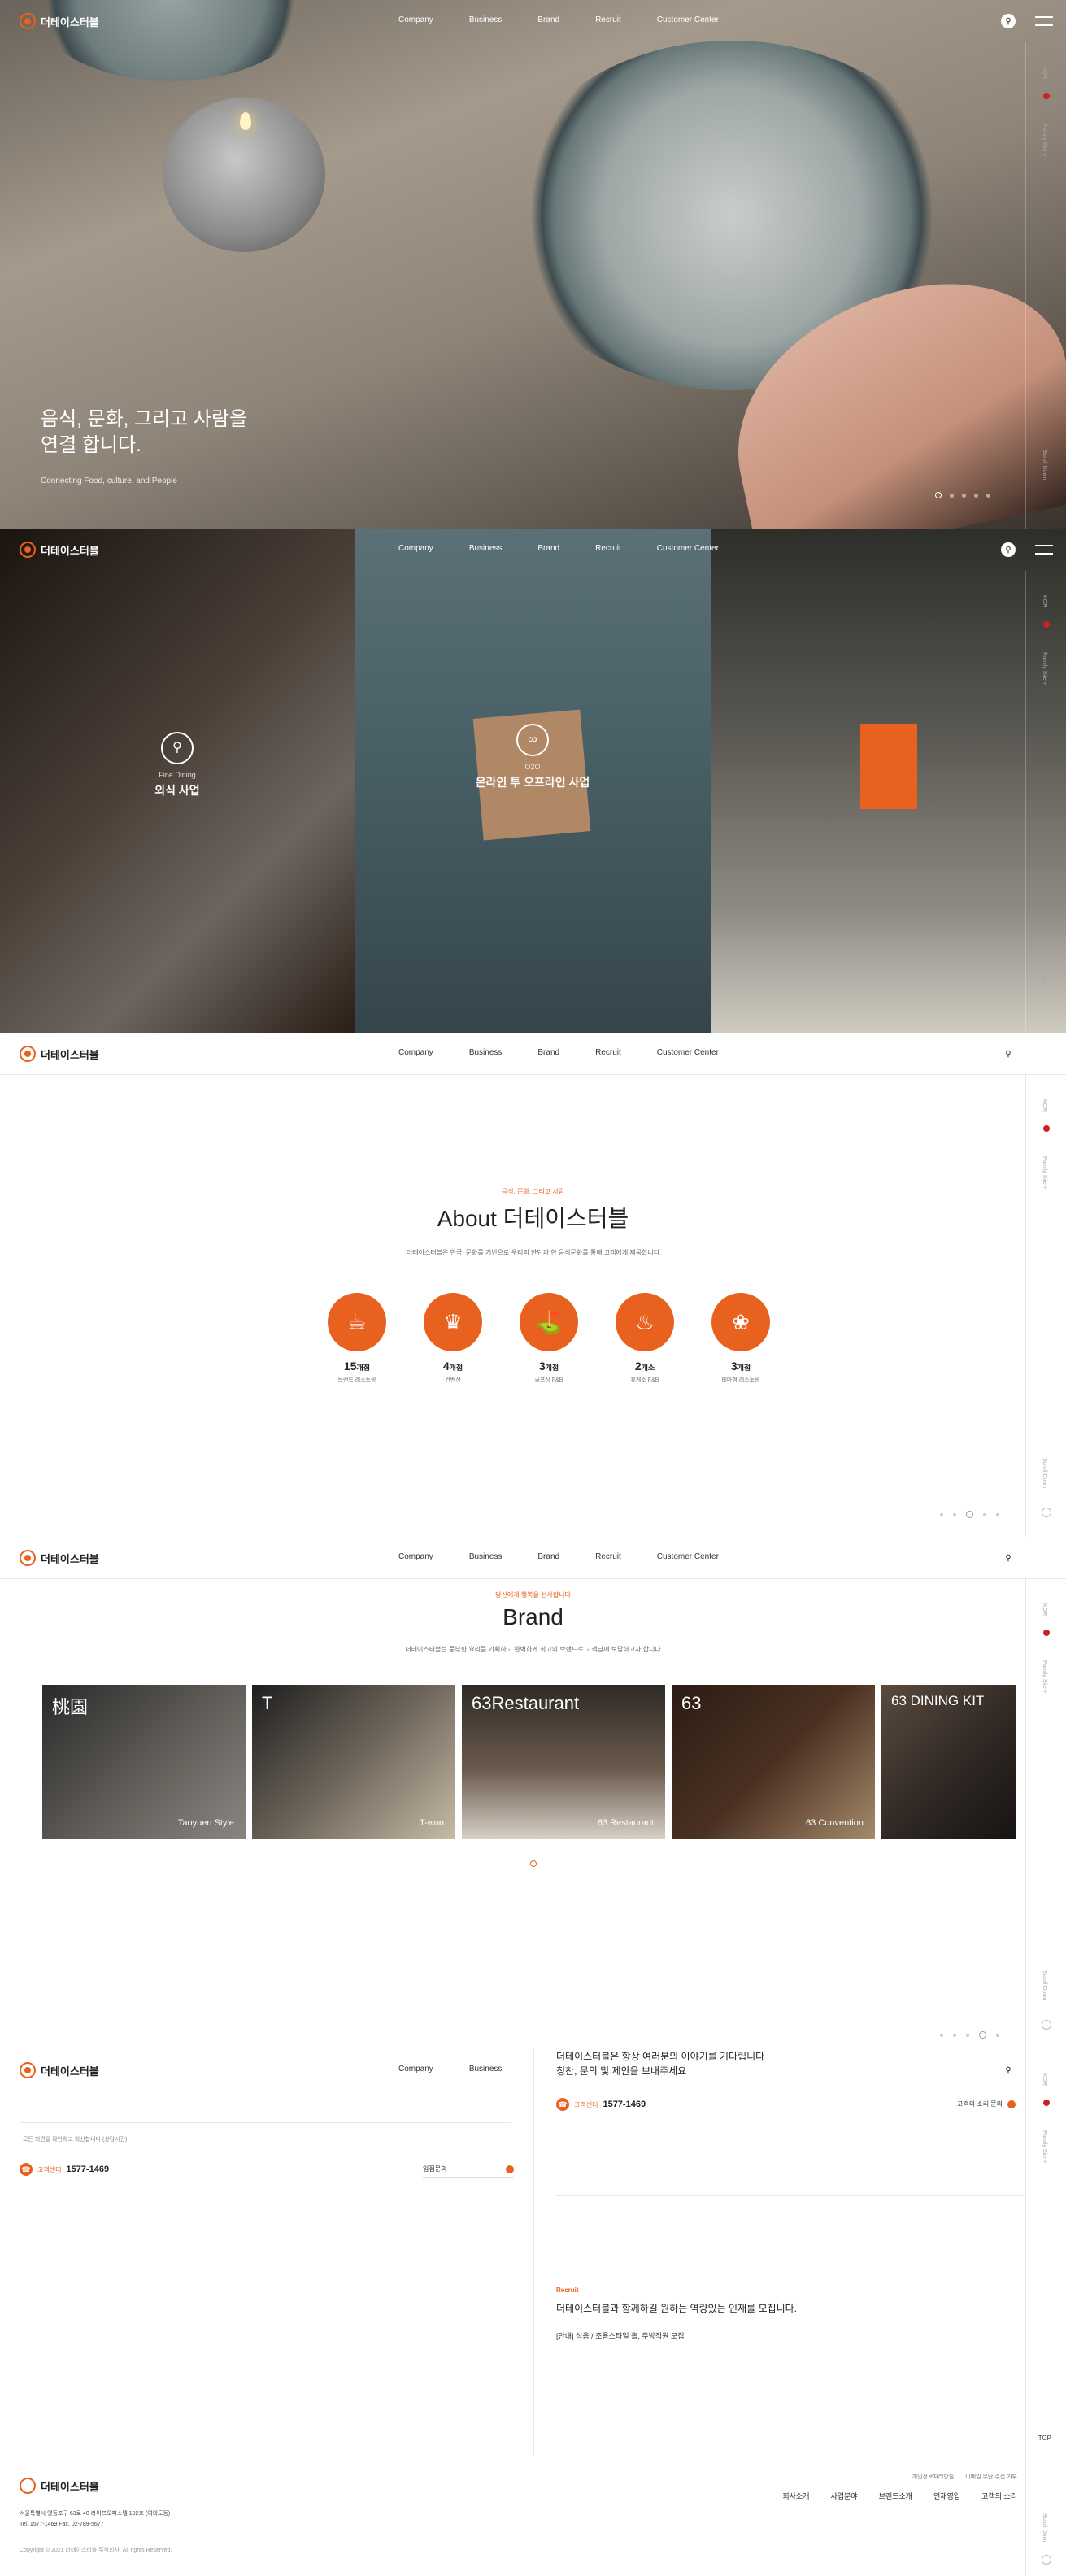 The width and height of the screenshot is (1066, 2576). What do you see at coordinates (91, 445) in the screenshot?
I see `hero-title-line2: 연결 합니다.` at bounding box center [91, 445].